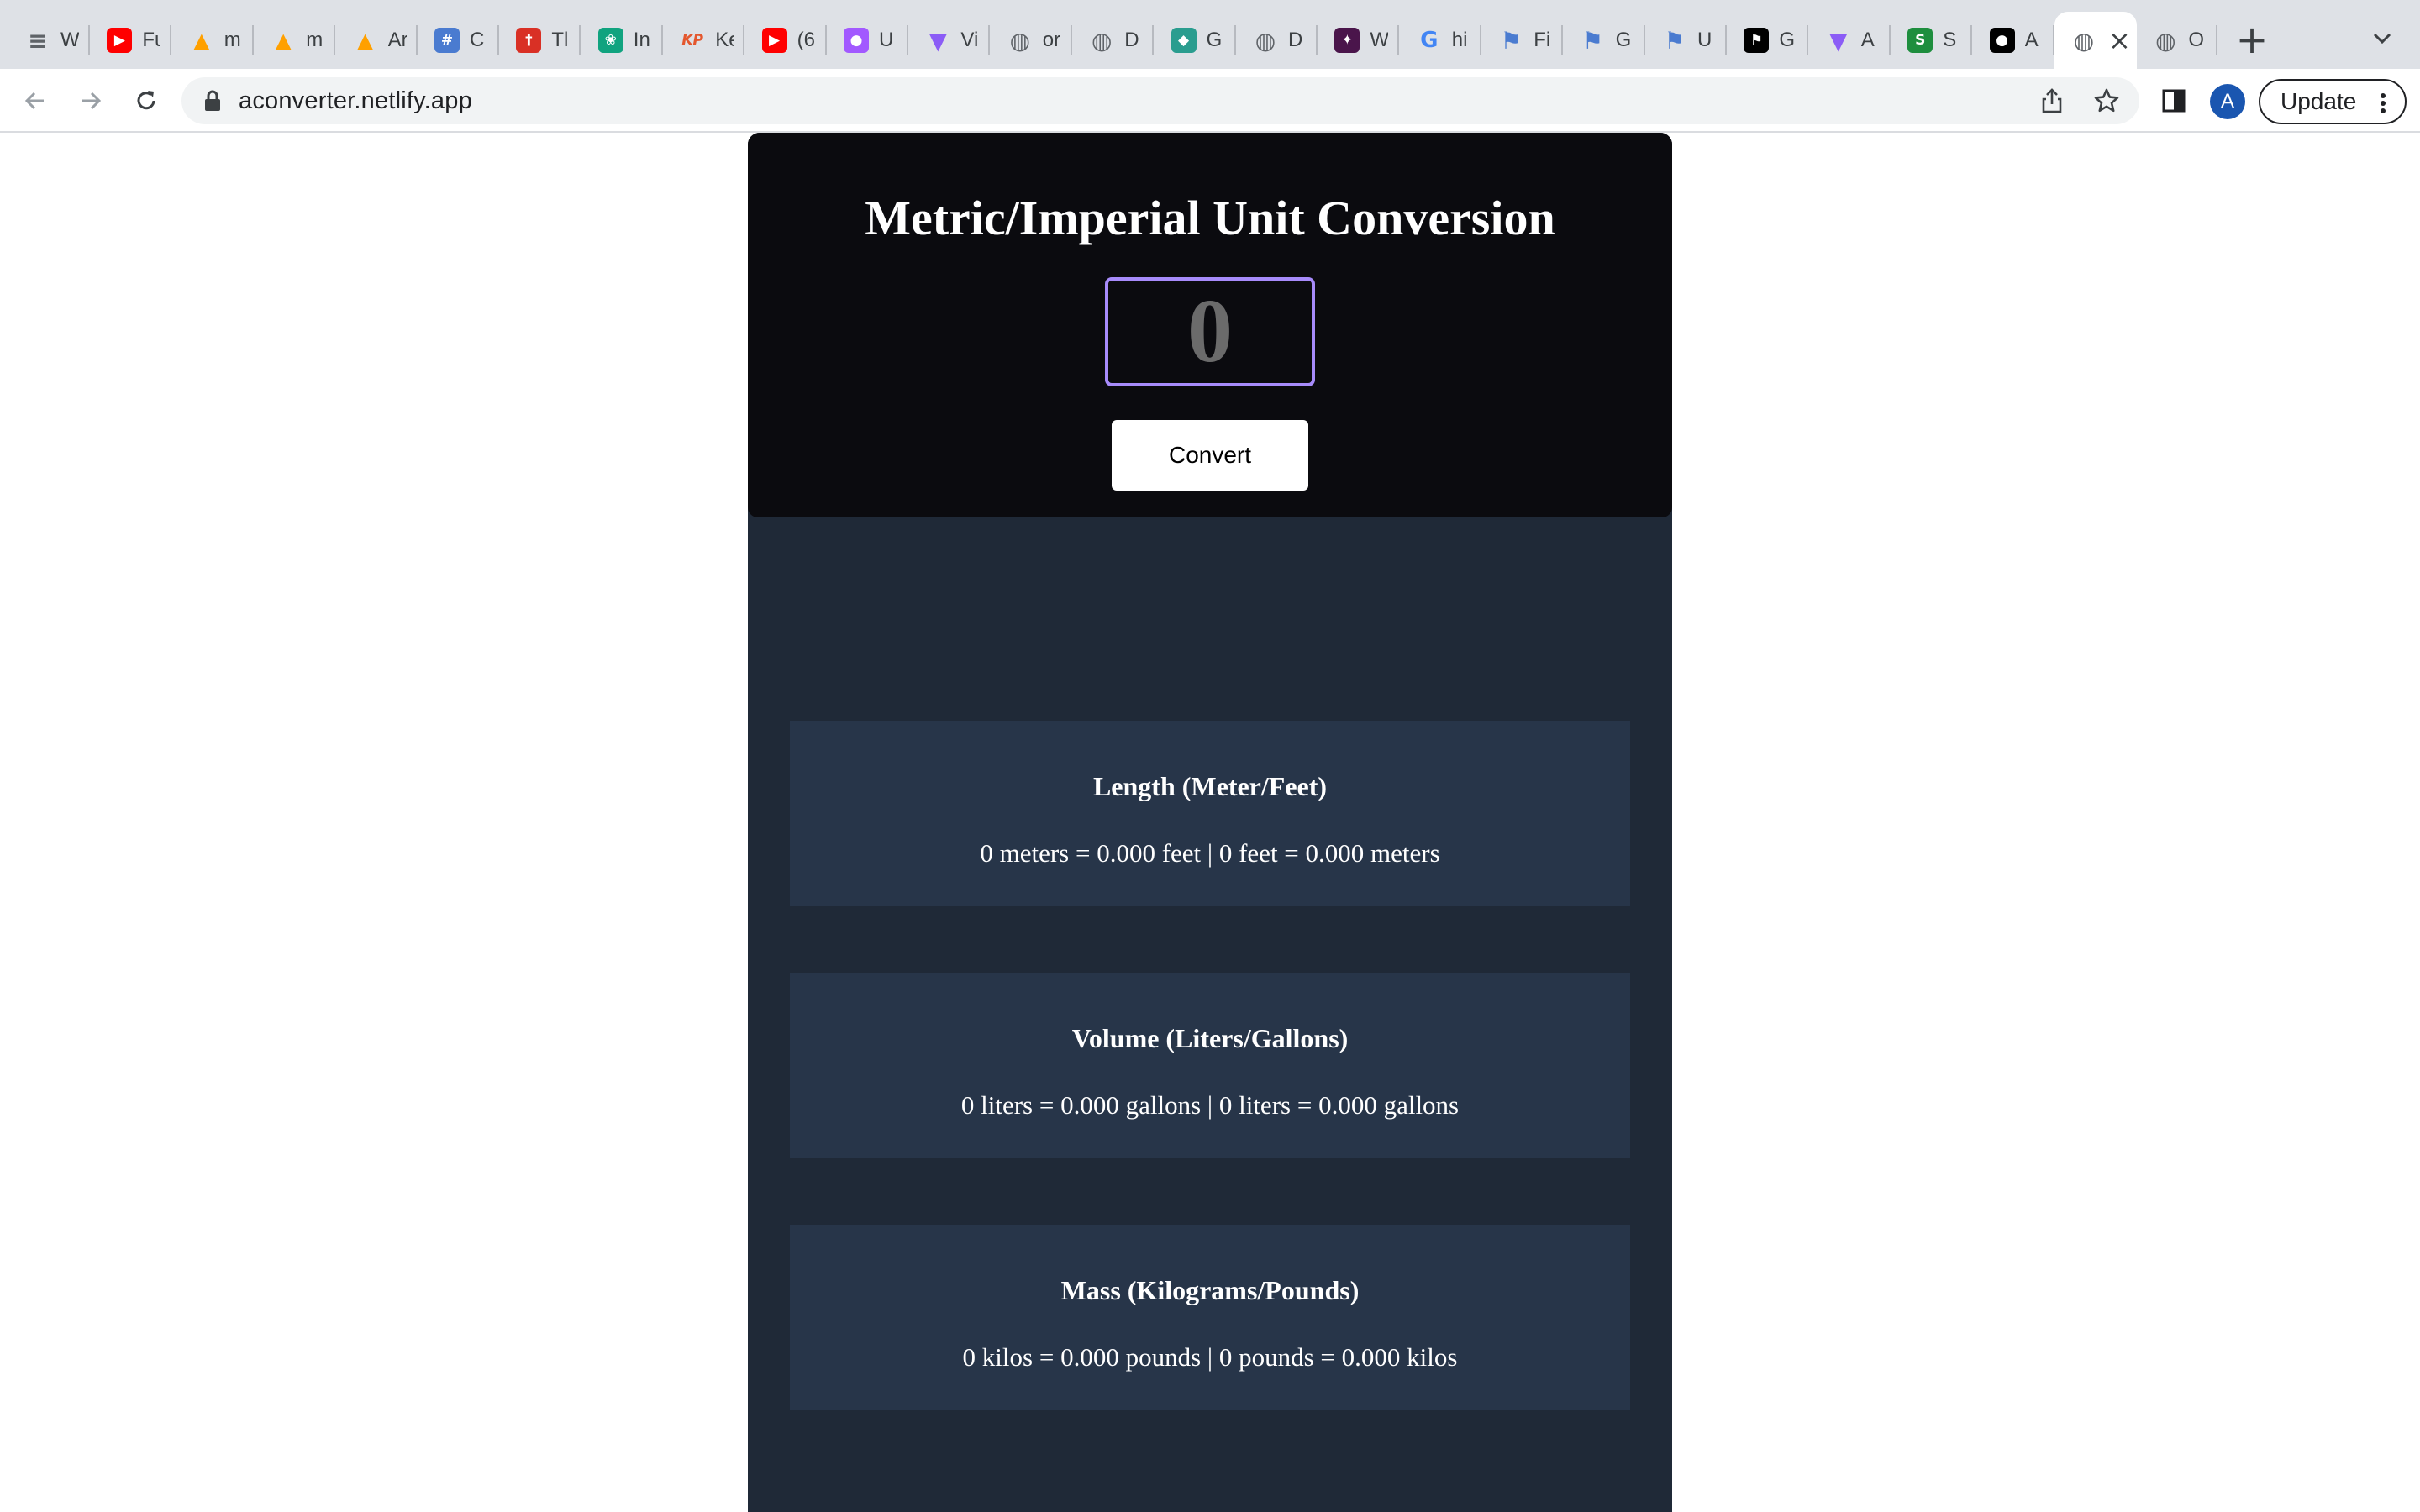 The width and height of the screenshot is (2420, 1512). I want to click on tab-title: m, so click(315, 40).